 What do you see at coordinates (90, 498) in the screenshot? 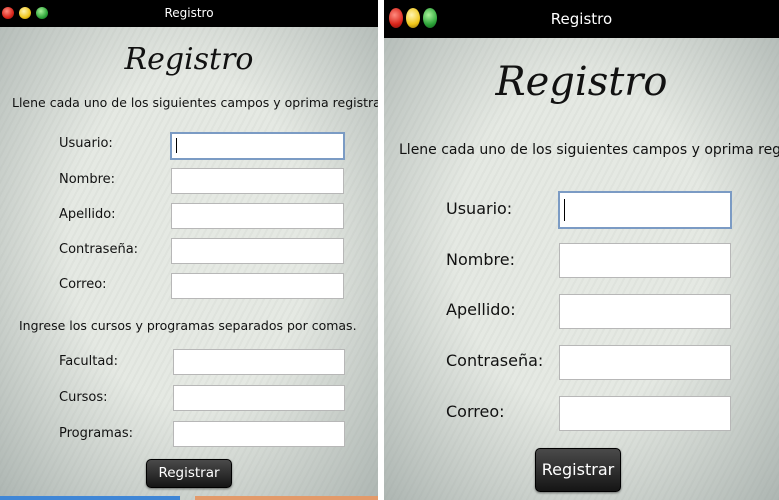
I see `bottom-strip-blue` at bounding box center [90, 498].